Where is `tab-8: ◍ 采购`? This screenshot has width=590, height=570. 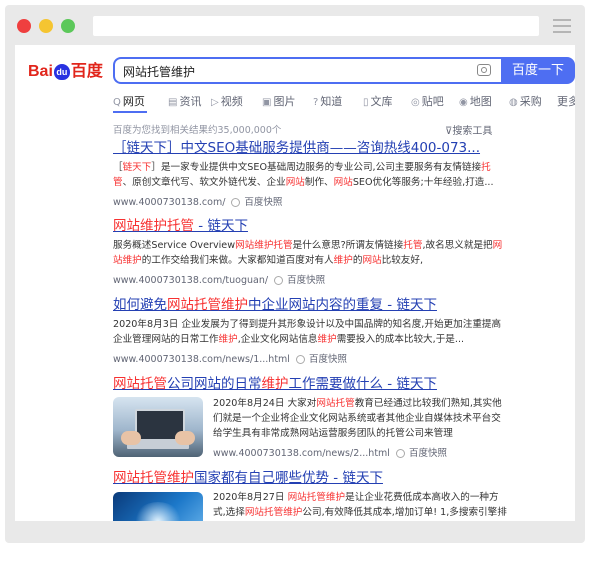
tab-8: ◍ 采购 is located at coordinates (525, 101).